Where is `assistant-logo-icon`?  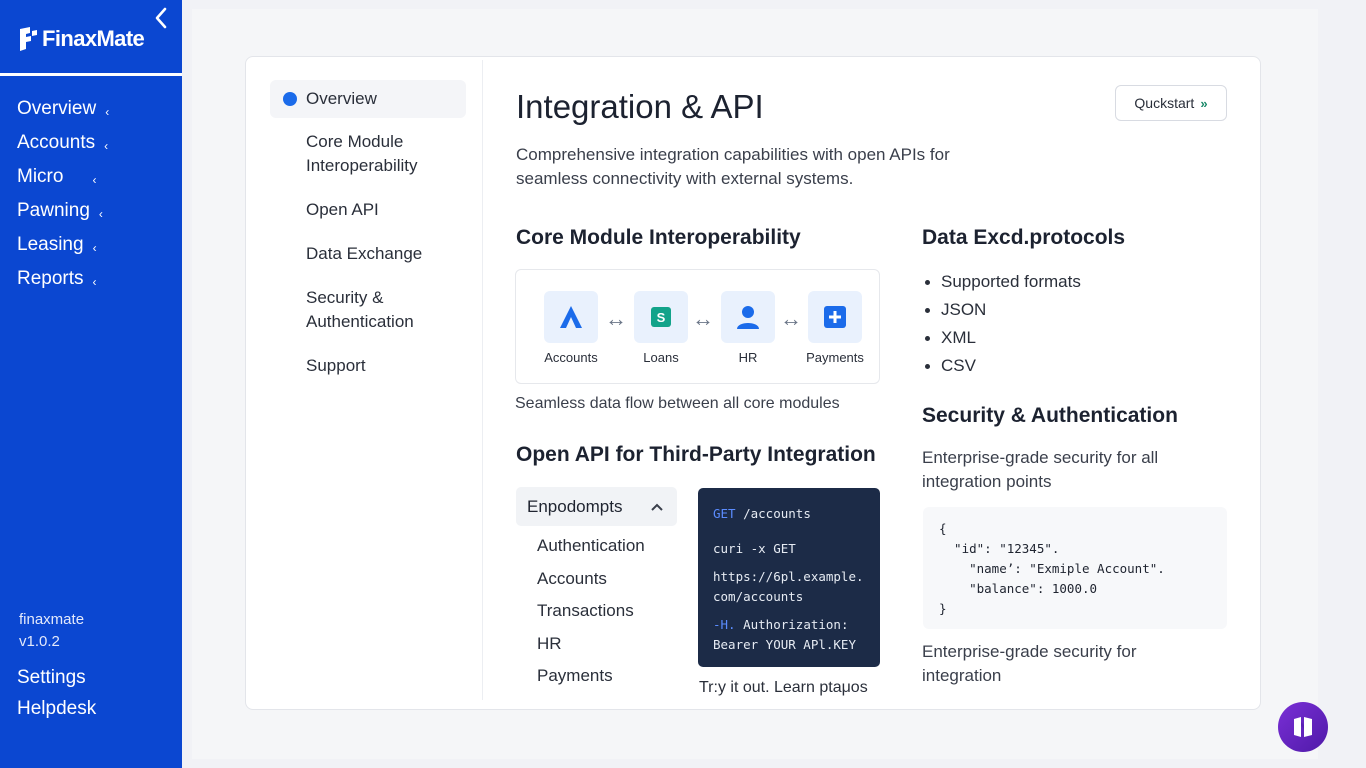 assistant-logo-icon is located at coordinates (1303, 727).